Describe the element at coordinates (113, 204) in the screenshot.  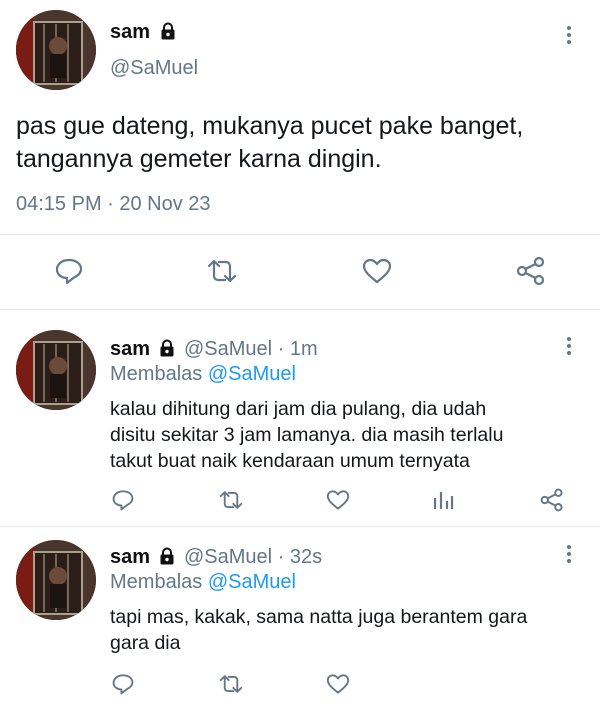
I see `tweet-timestamp: 04:15 PM · 20 Nov 23` at that location.